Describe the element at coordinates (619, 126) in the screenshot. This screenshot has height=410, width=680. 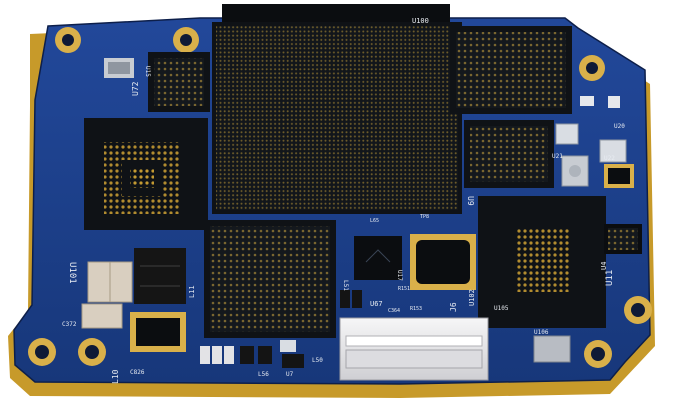
I see `label-u20: U20` at that location.